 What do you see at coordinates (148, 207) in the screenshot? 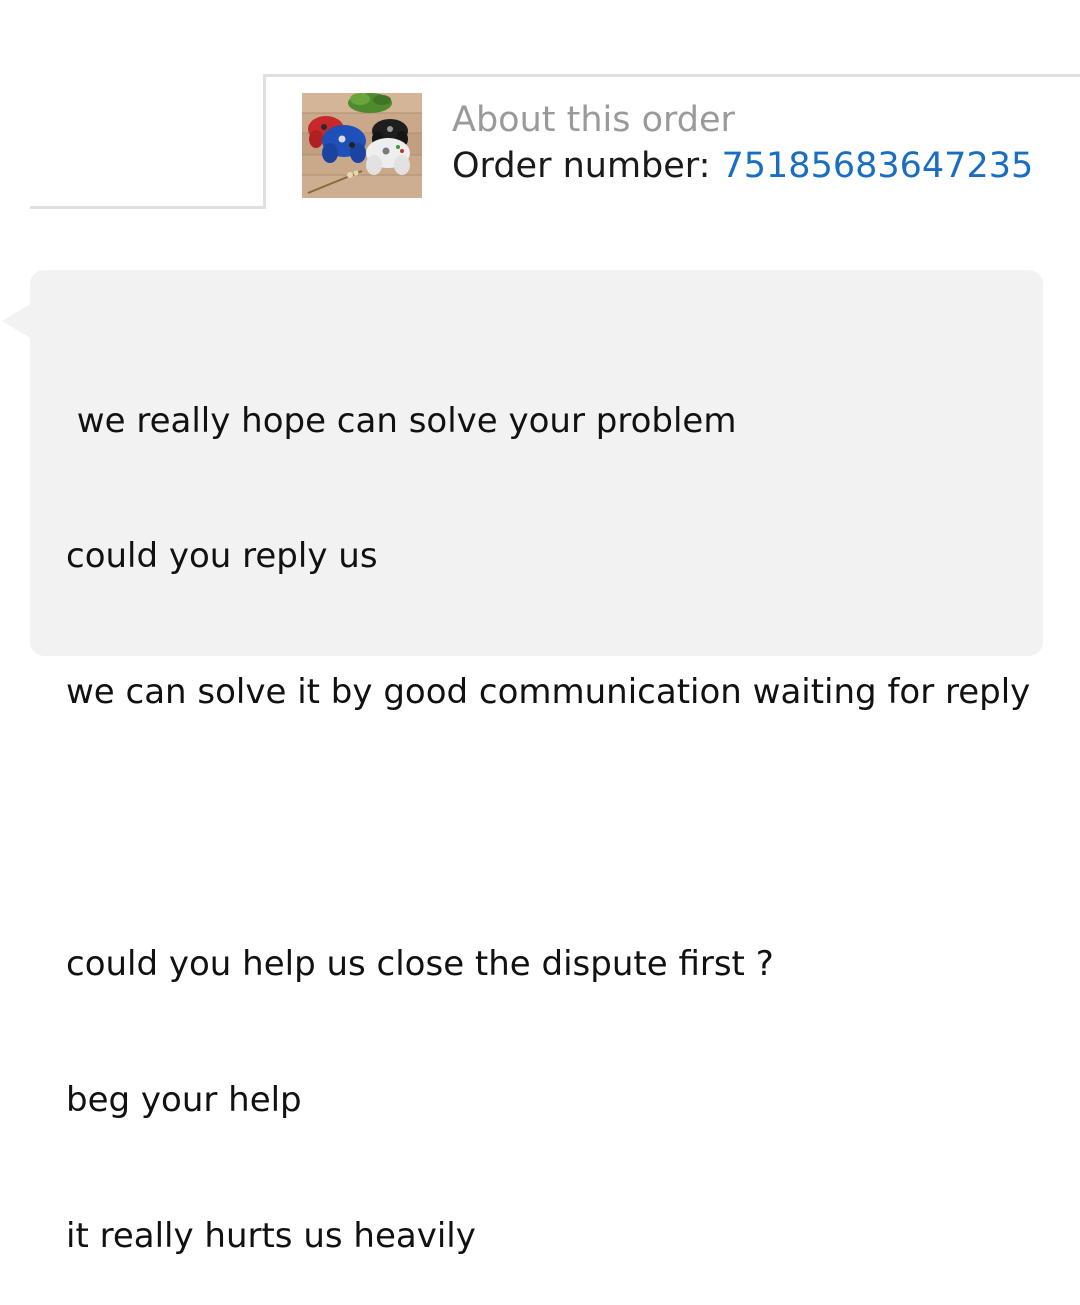
I see `order-card-divider` at bounding box center [148, 207].